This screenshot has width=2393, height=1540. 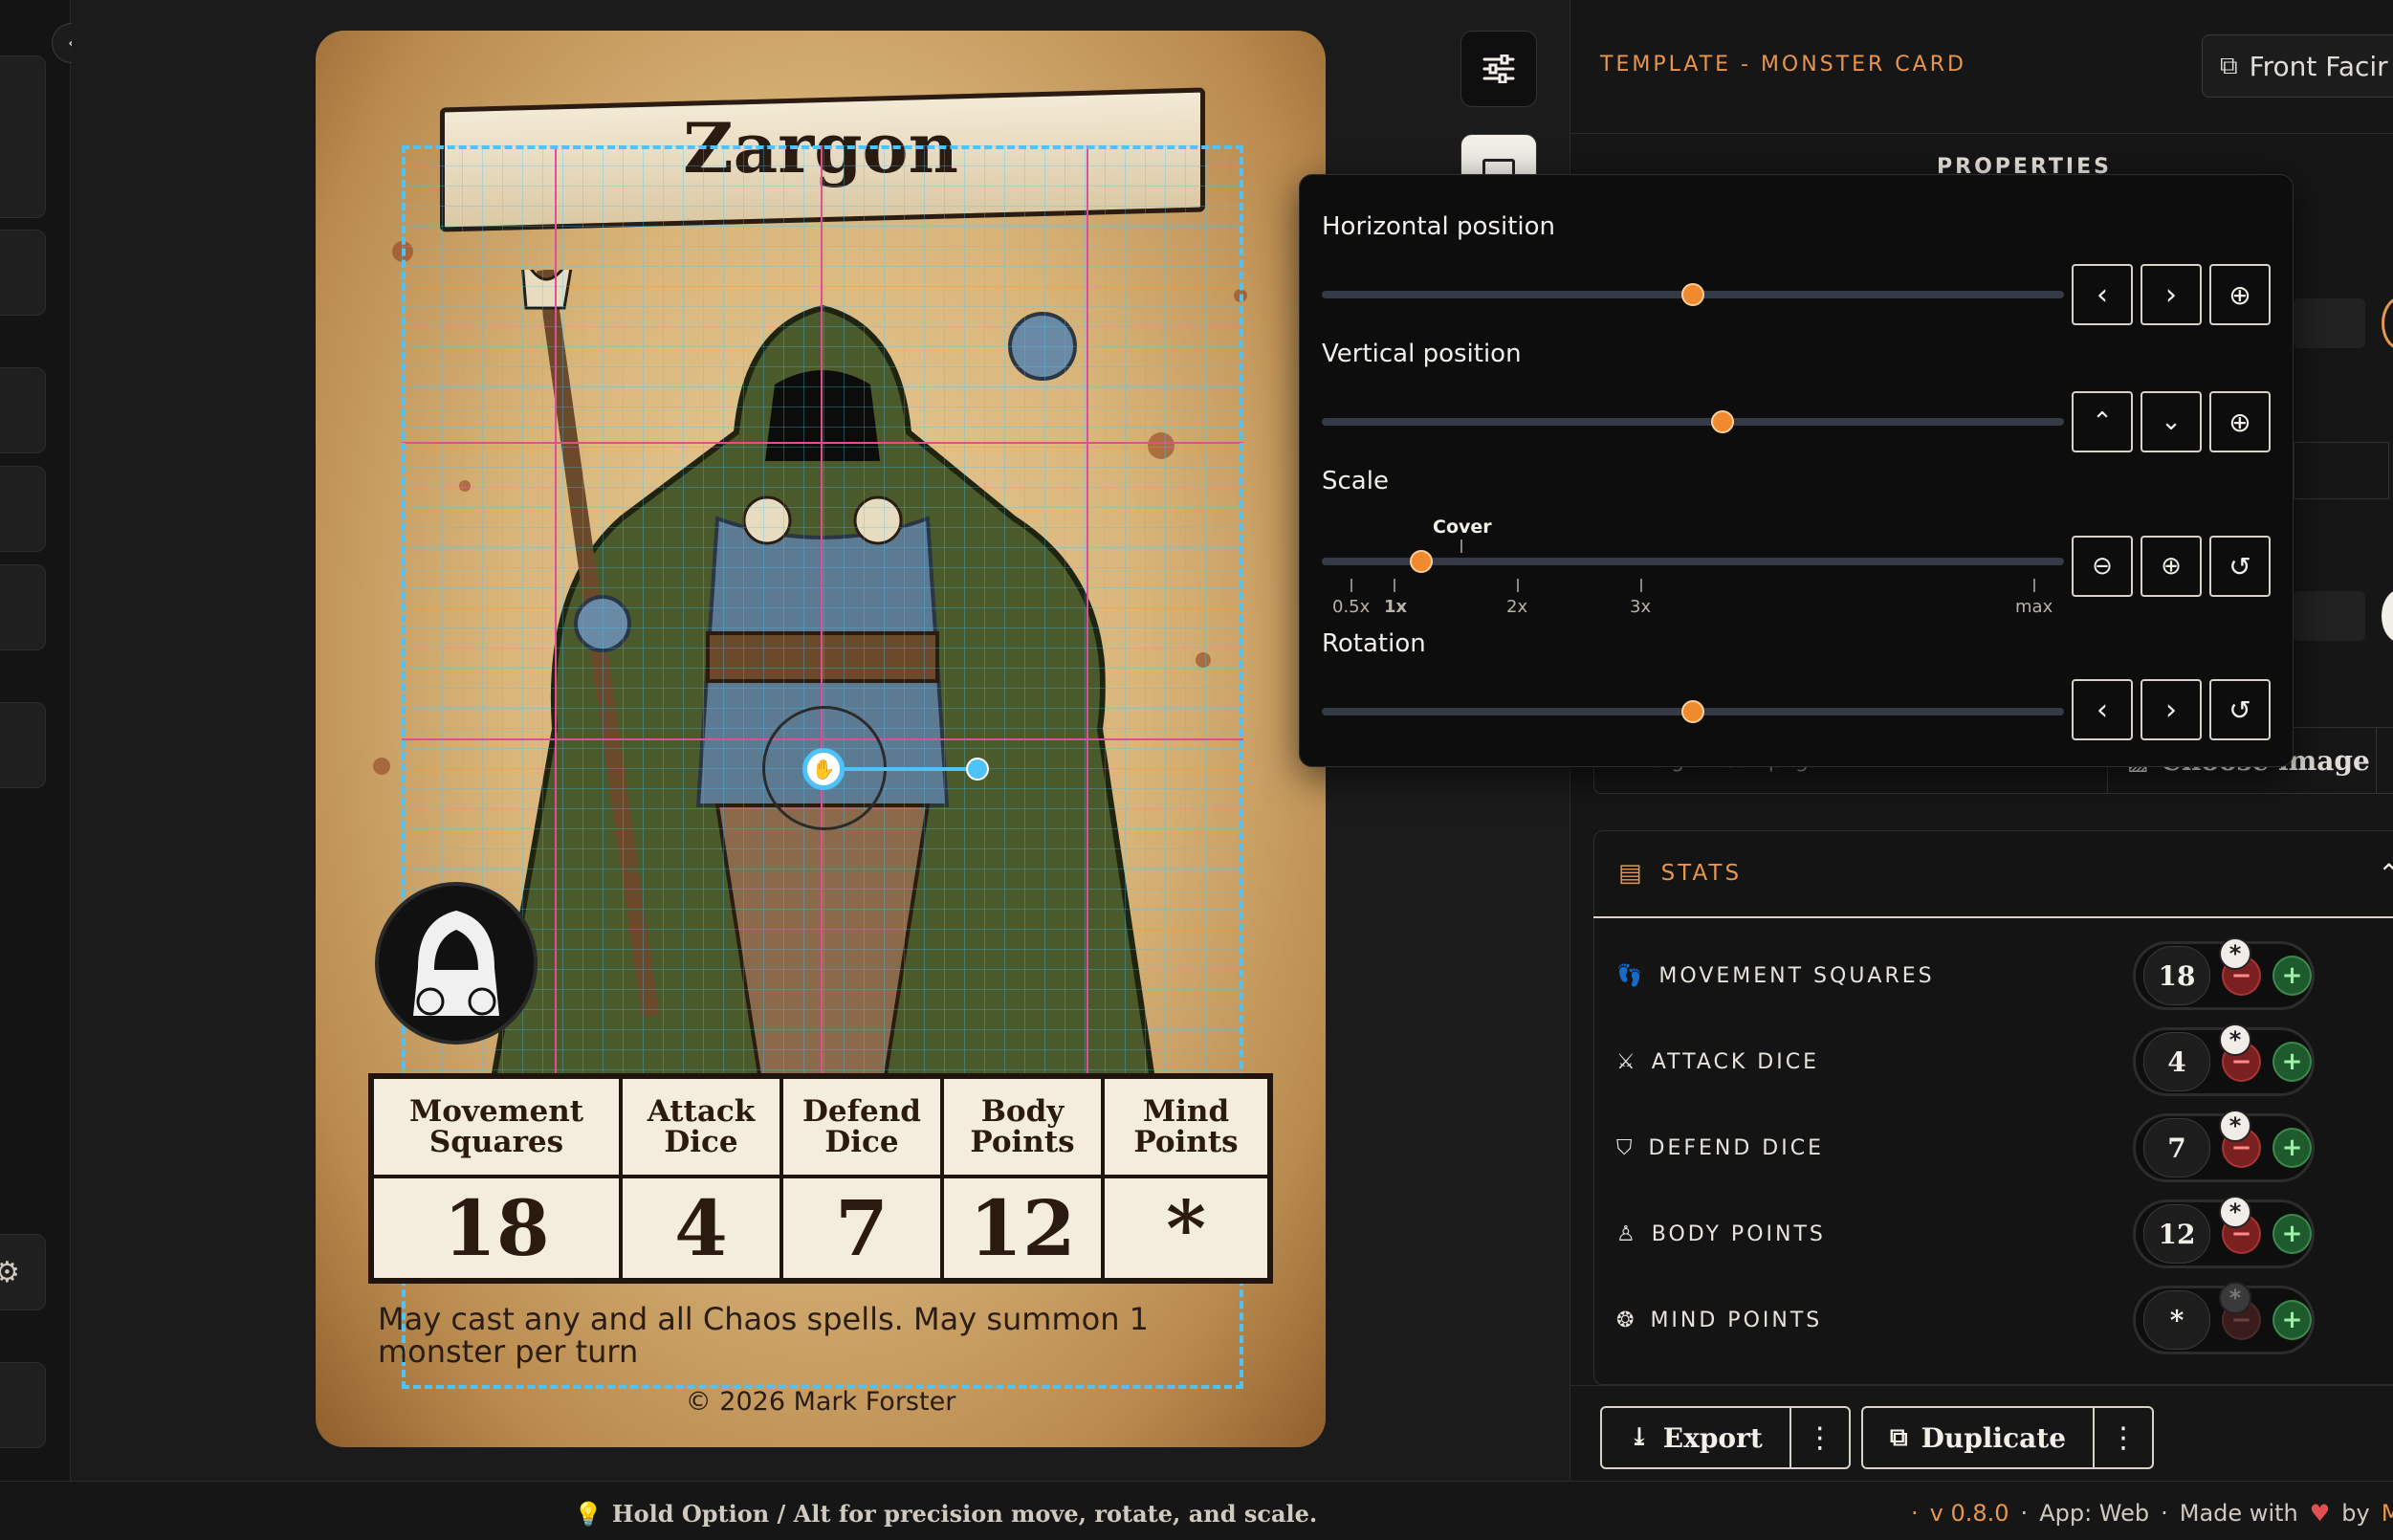 I want to click on scale-slider, so click(x=1693, y=561).